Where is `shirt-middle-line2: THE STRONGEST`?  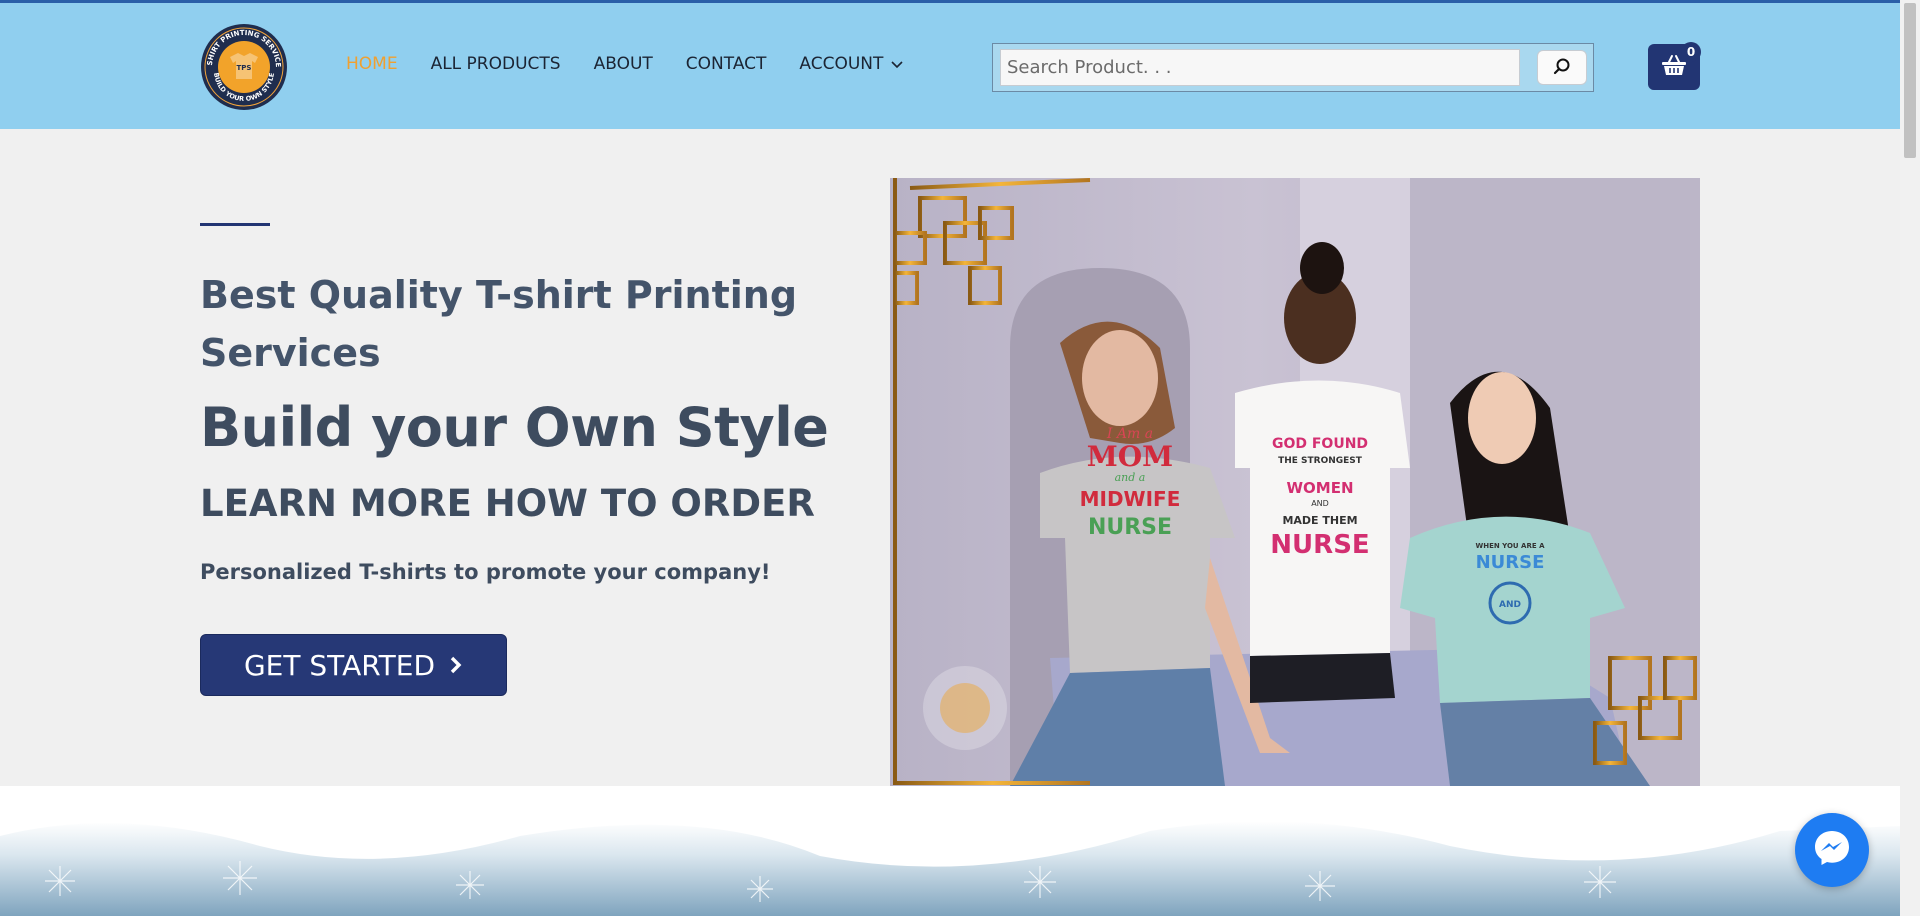 shirt-middle-line2: THE STRONGEST is located at coordinates (1320, 461).